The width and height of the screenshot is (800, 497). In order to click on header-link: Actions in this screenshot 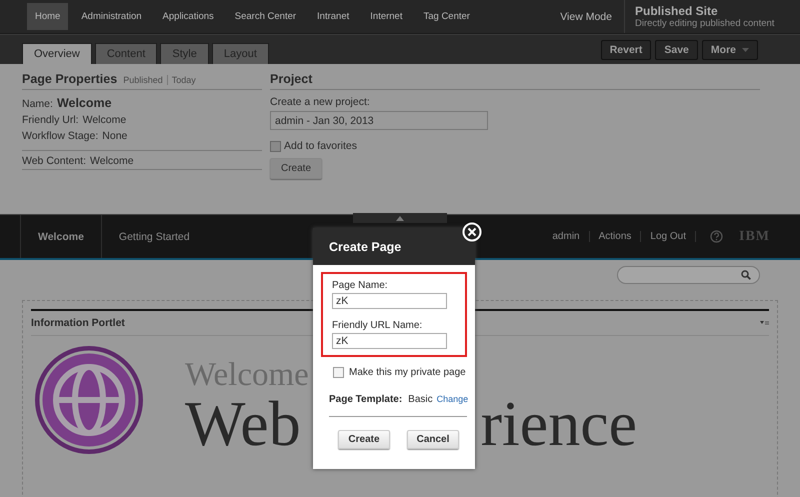, I will do `click(616, 236)`.